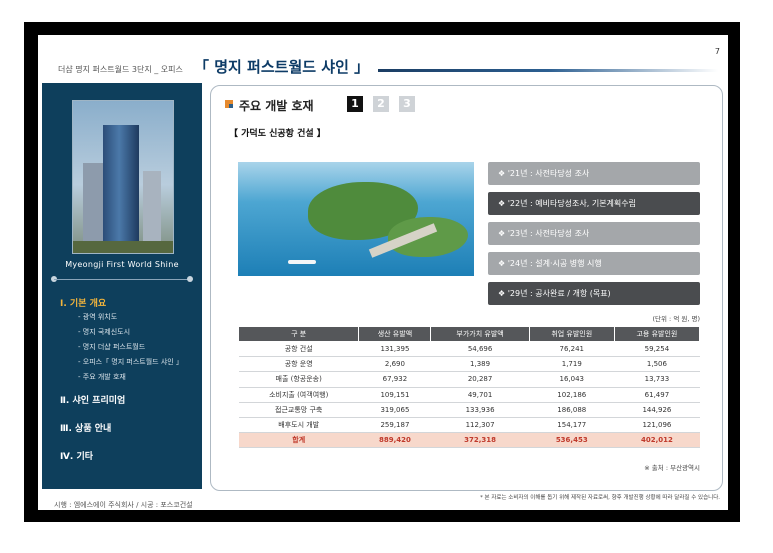  What do you see at coordinates (120, 69) in the screenshot?
I see `header-subtitle: 더샵 명지 퍼스트월드 3단지 _ 오피스` at bounding box center [120, 69].